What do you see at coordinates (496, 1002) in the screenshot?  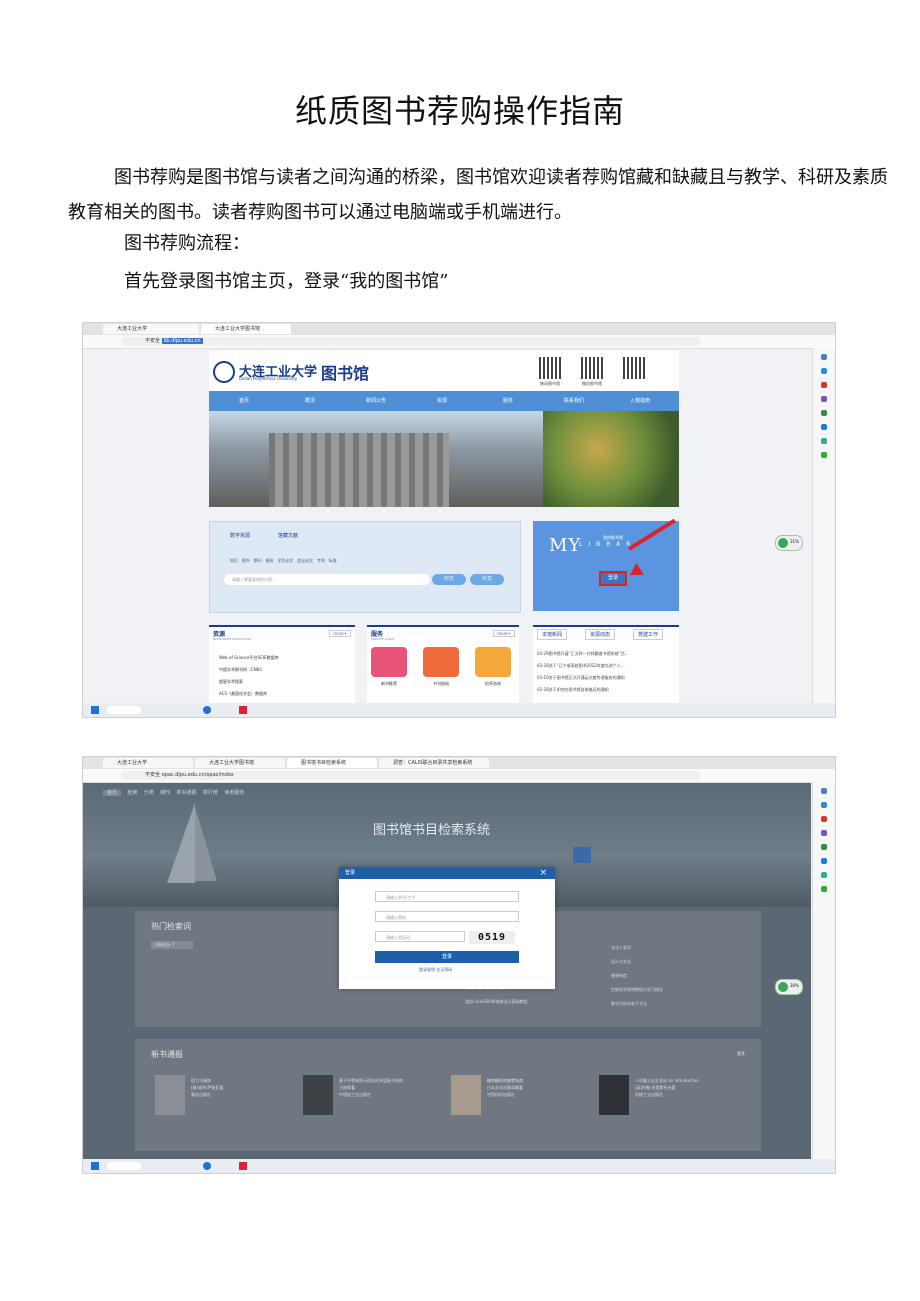 I see `hot-item: 酒店CorelDRAW电路设计基础教程` at bounding box center [496, 1002].